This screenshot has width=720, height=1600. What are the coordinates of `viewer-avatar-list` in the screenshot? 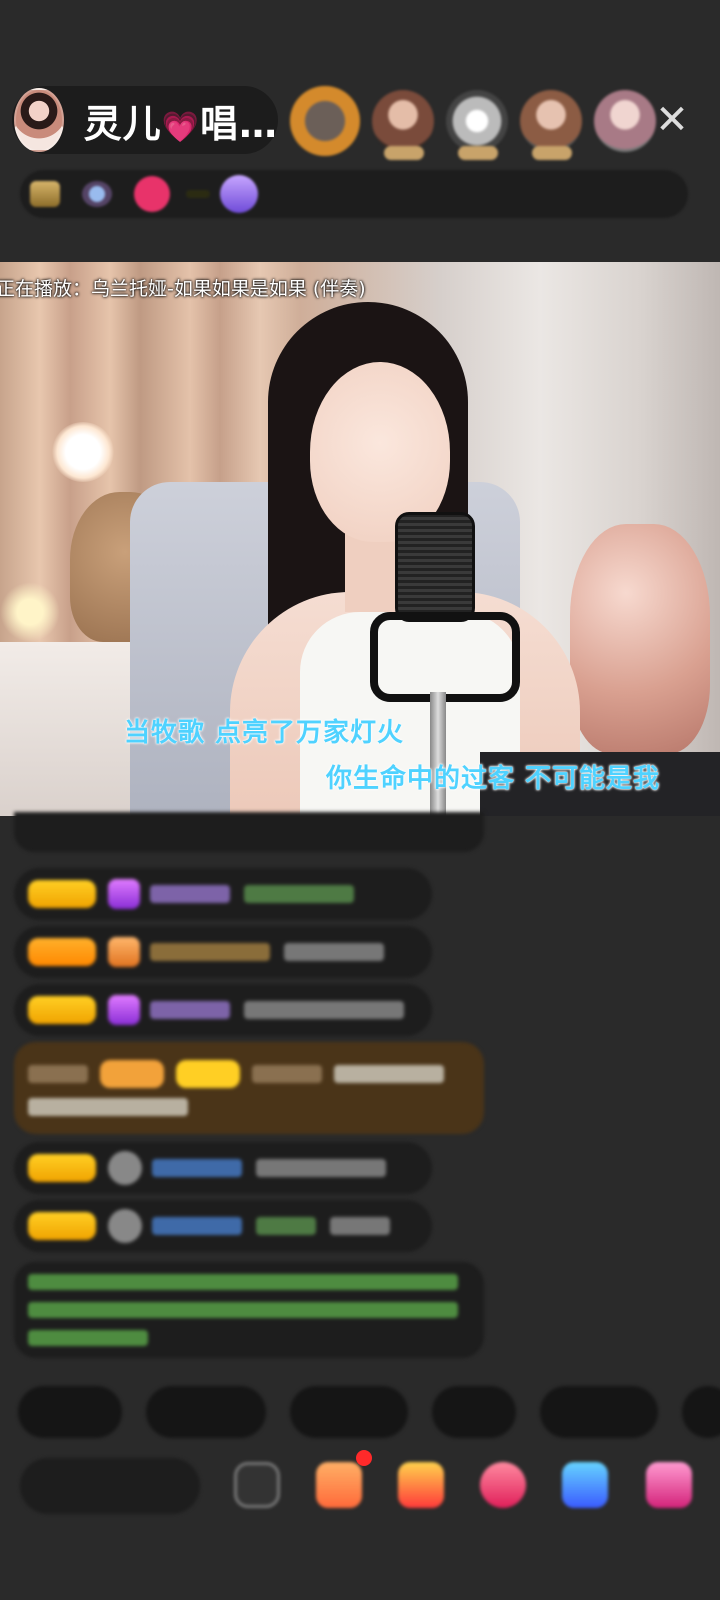 It's located at (479, 123).